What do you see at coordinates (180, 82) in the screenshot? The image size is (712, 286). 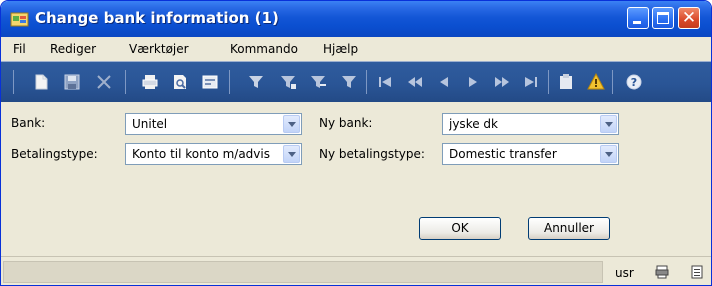 I see `print-preview-icon` at bounding box center [180, 82].